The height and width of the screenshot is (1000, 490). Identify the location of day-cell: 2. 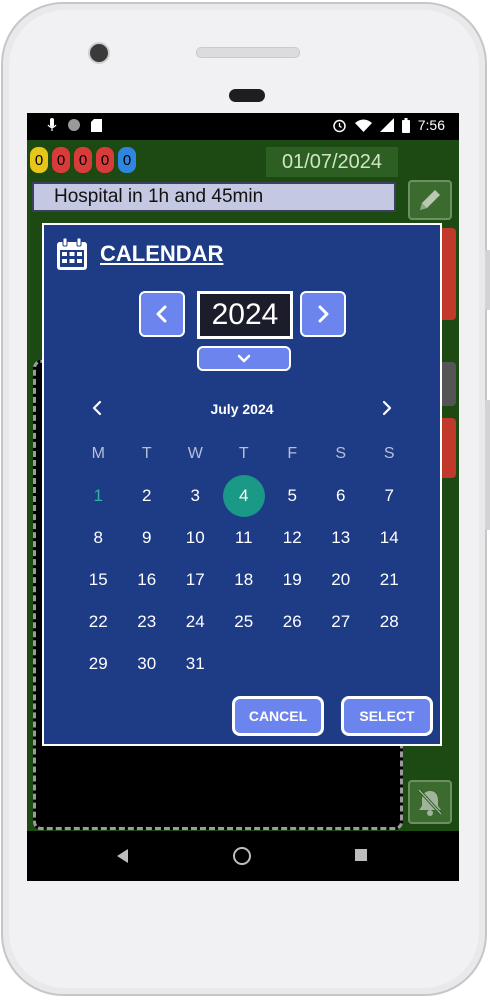
(147, 496).